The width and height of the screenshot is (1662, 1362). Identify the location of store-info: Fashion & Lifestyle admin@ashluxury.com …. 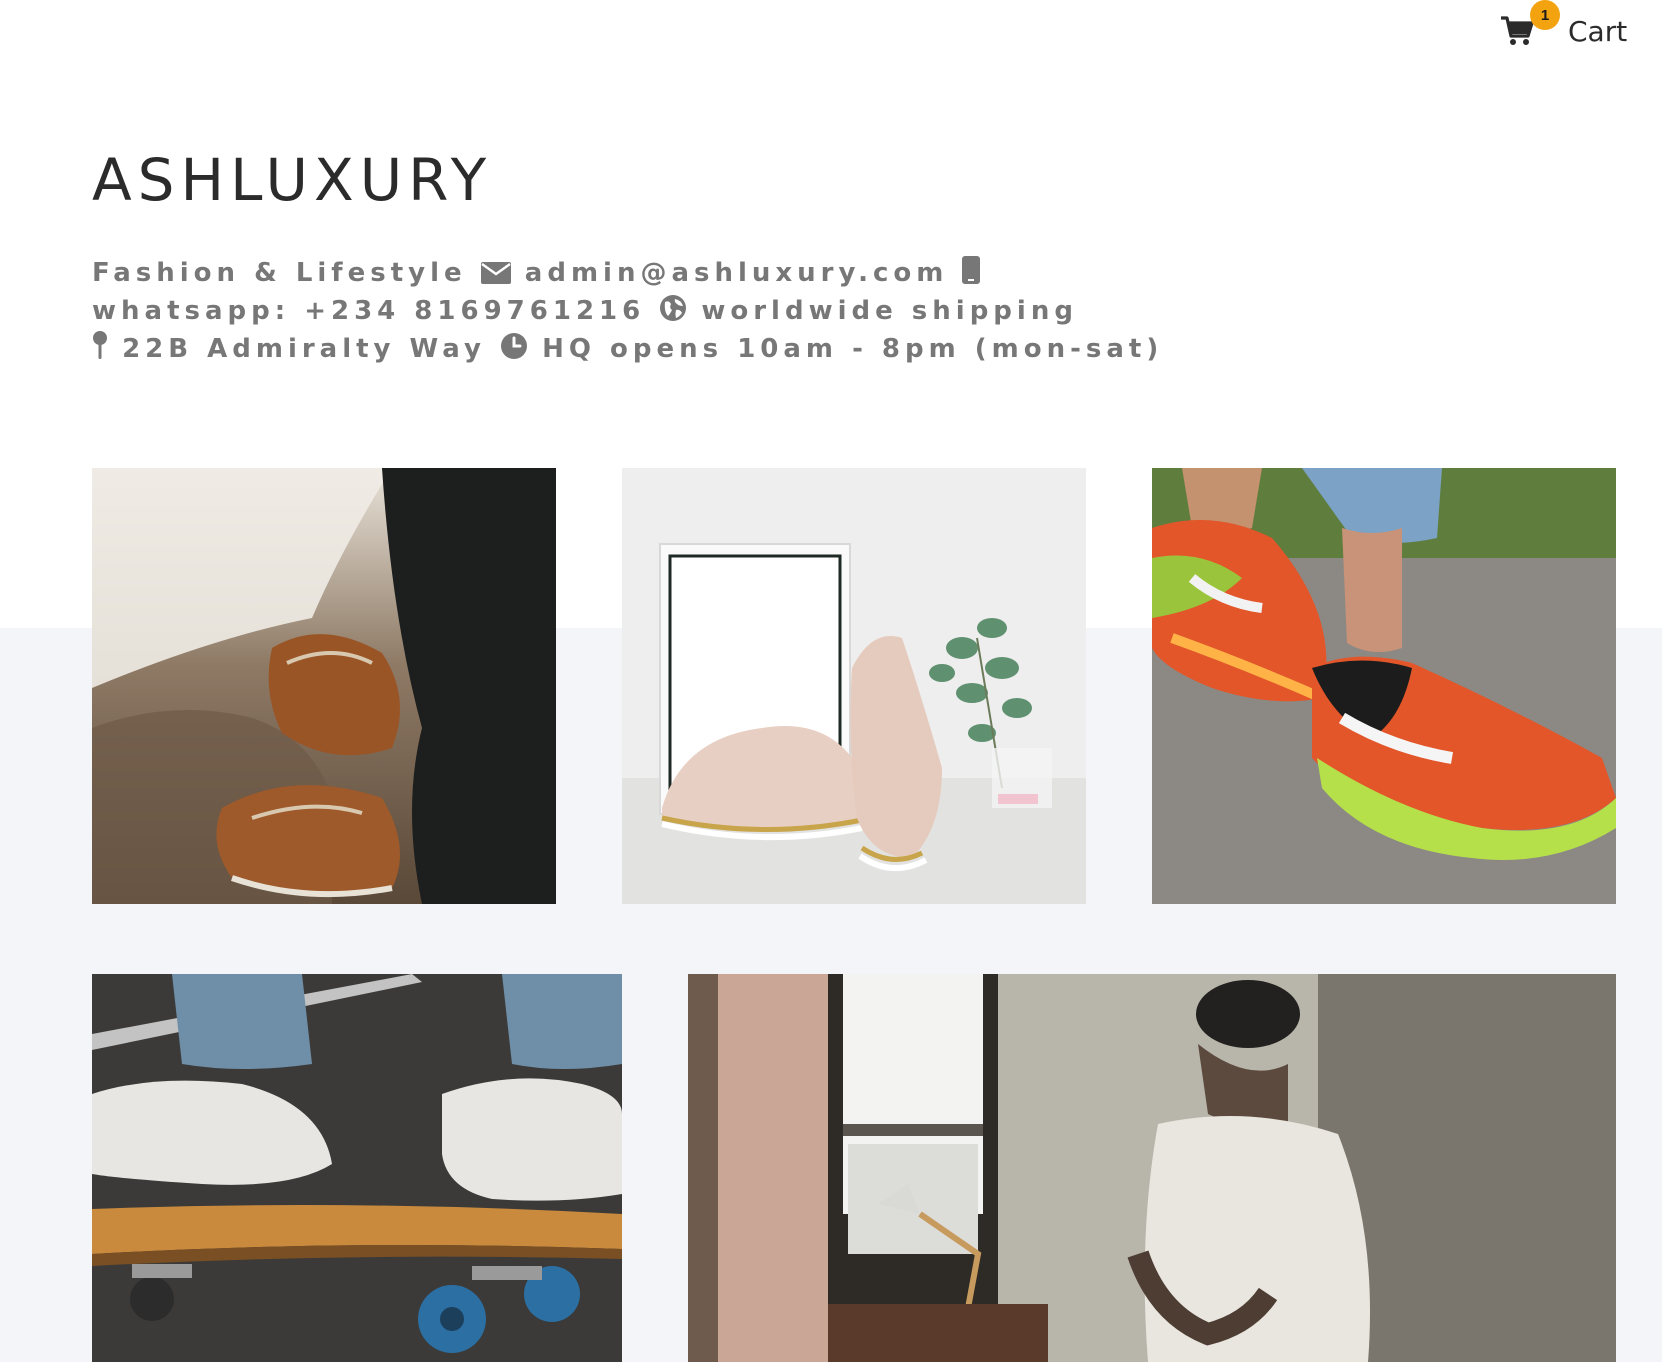
(652, 311).